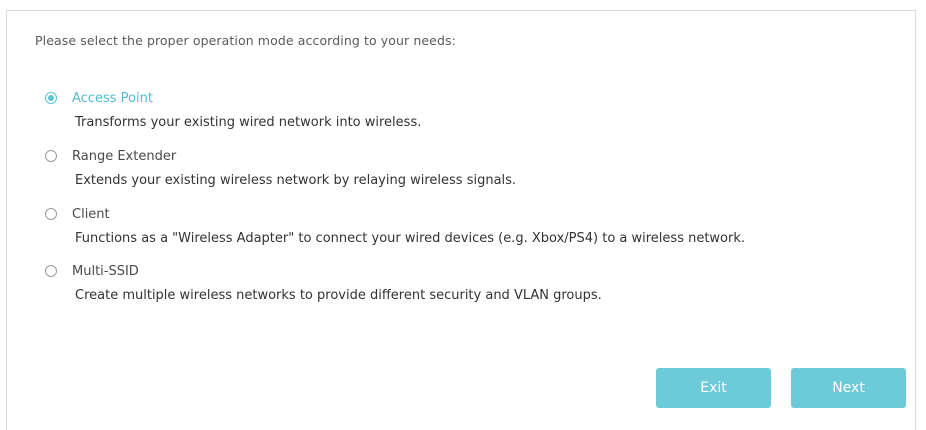  What do you see at coordinates (124, 156) in the screenshot?
I see `range-extender-label: Range Extender` at bounding box center [124, 156].